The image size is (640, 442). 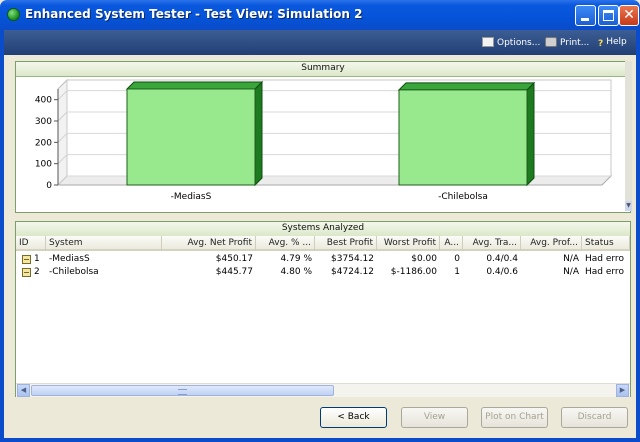 What do you see at coordinates (69, 259) in the screenshot?
I see `table-cell: -MediasS` at bounding box center [69, 259].